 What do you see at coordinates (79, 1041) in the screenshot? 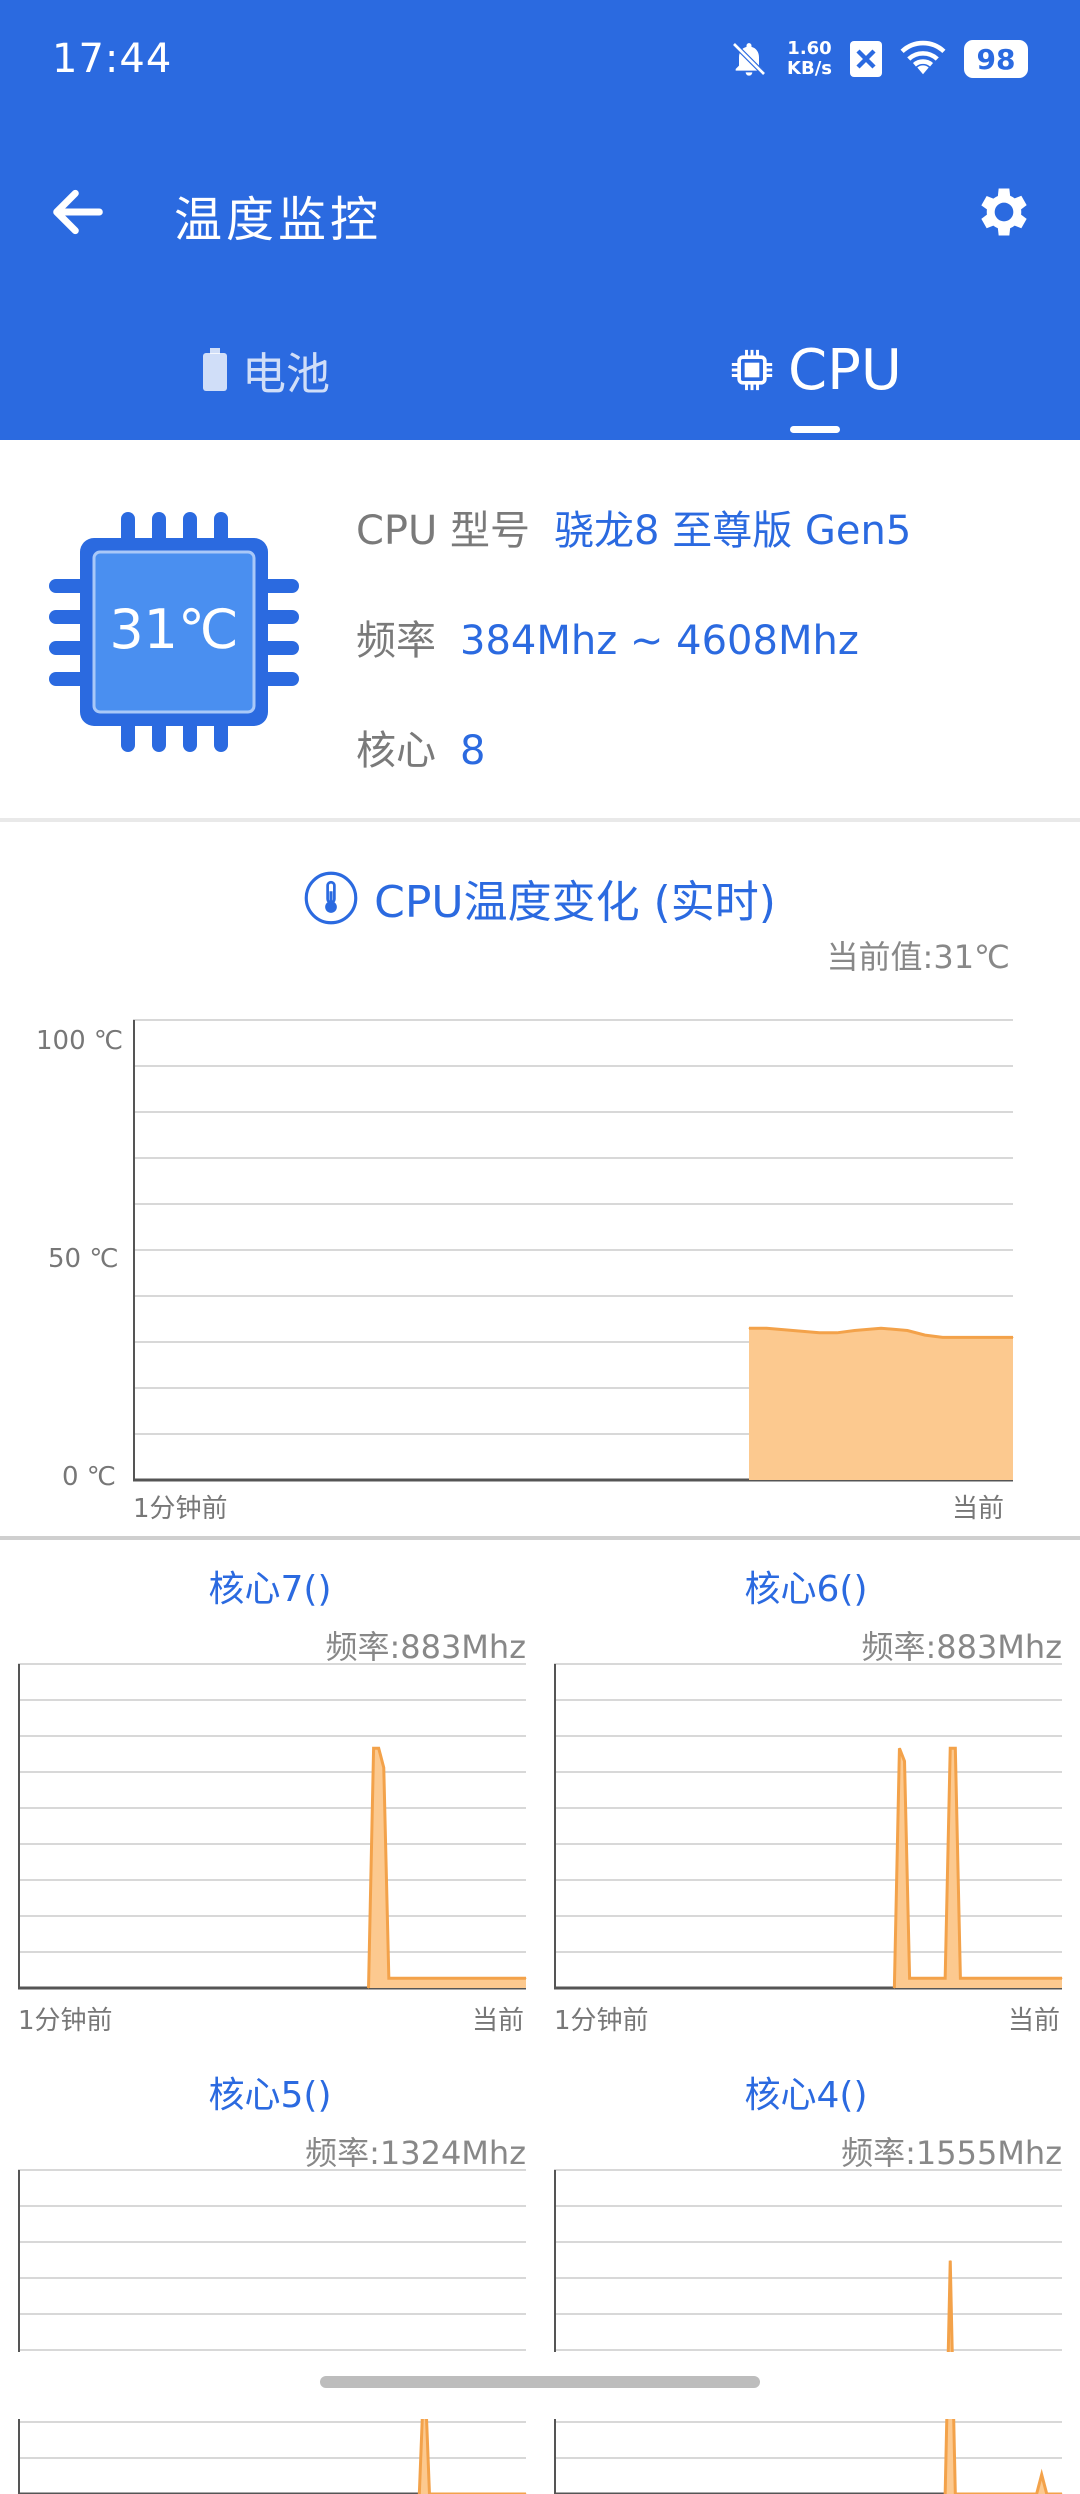
I see `y-tick-100: 100 ℃` at bounding box center [79, 1041].